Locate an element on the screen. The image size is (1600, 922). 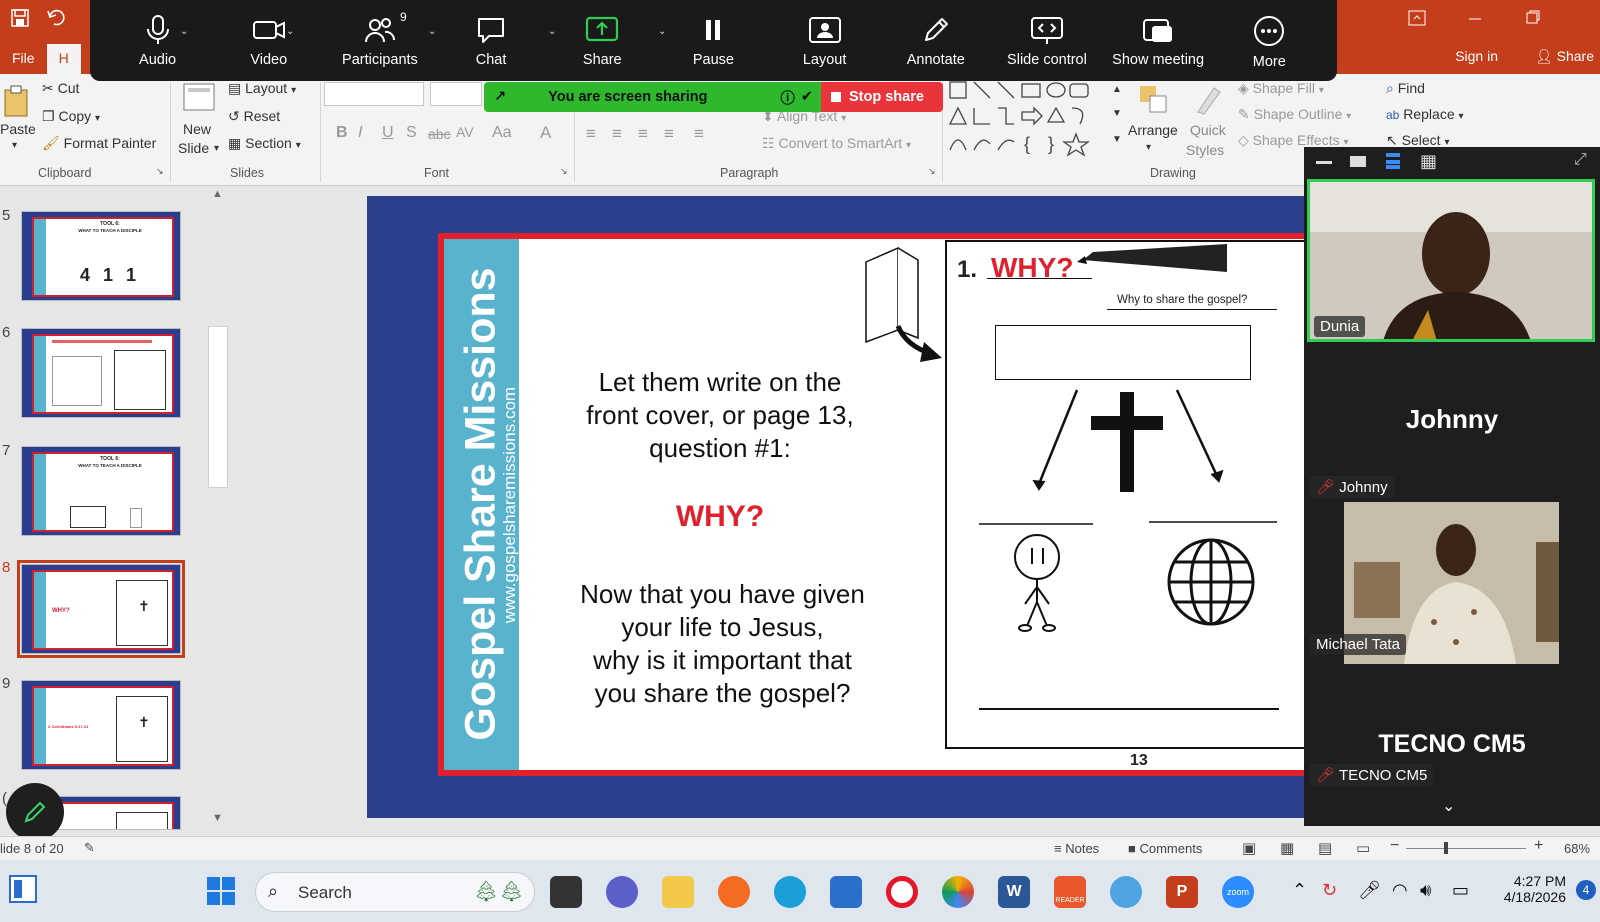
task-view-icon is located at coordinates (566, 892).